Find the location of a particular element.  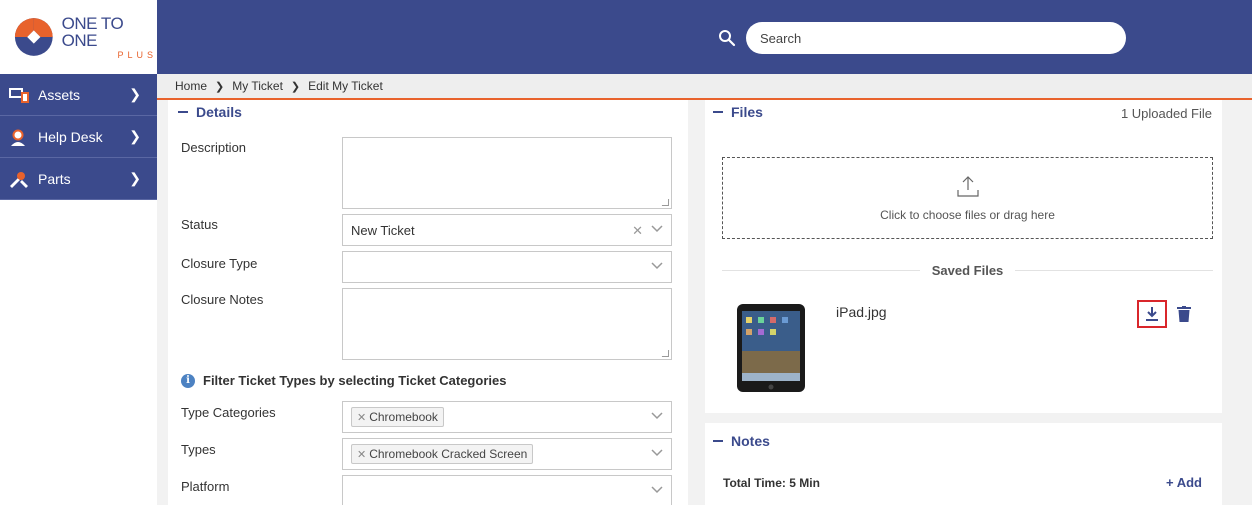

file-thumbnail is located at coordinates (771, 348).